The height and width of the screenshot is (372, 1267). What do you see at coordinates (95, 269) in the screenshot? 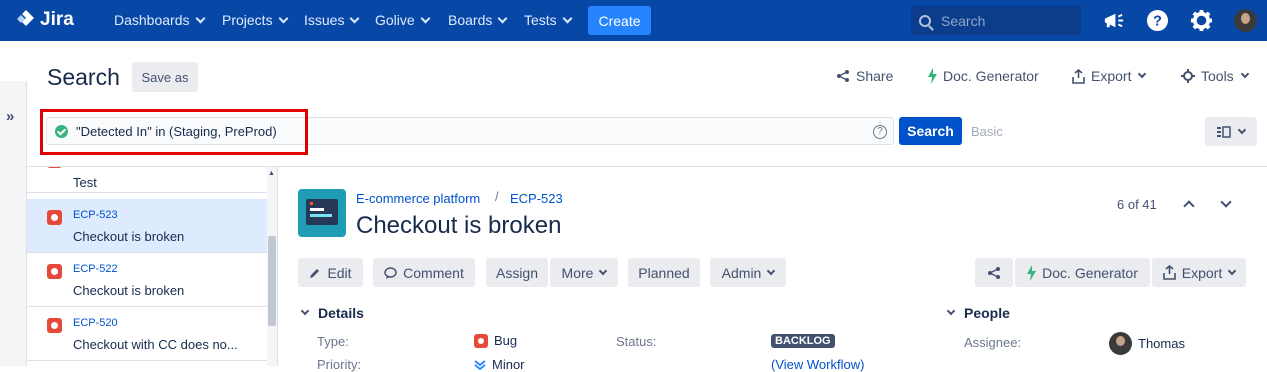
I see `list-item-key: ECP-522` at bounding box center [95, 269].